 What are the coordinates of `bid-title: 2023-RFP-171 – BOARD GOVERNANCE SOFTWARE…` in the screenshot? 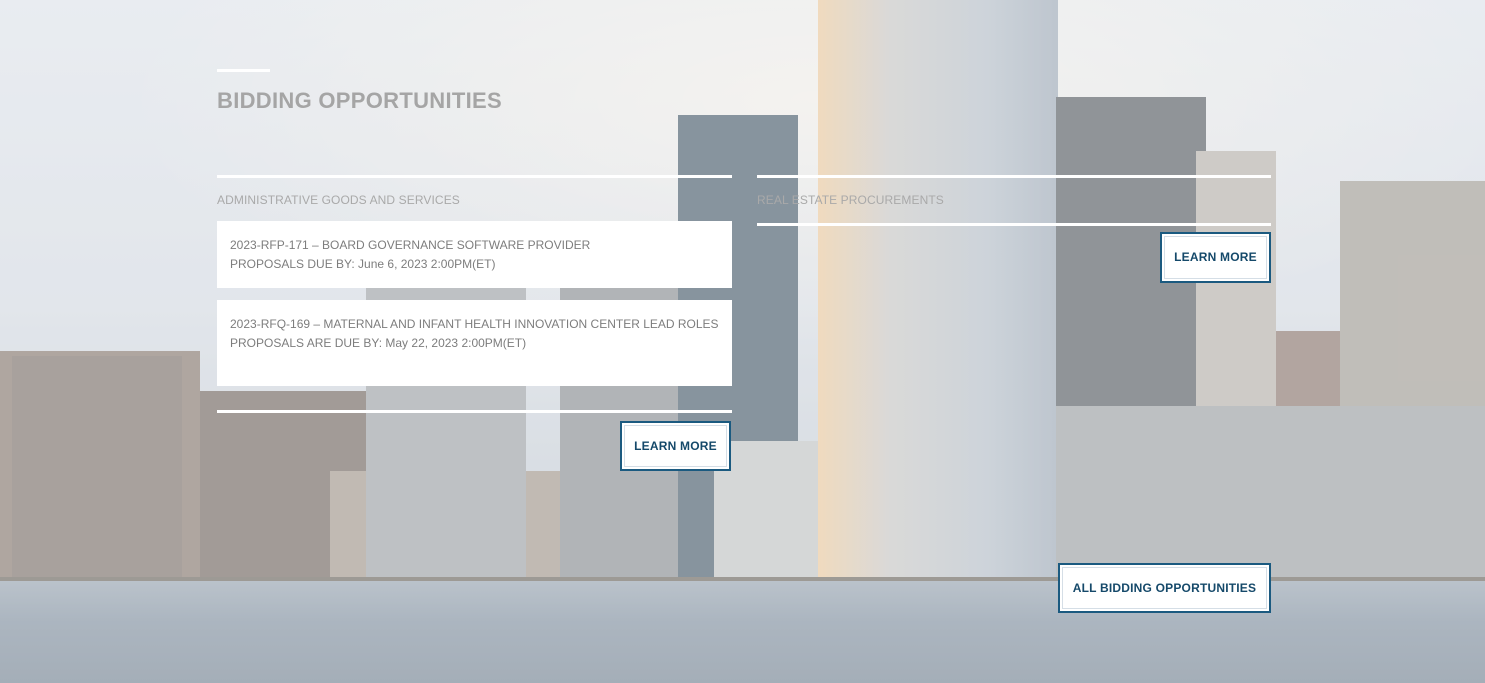 It's located at (474, 245).